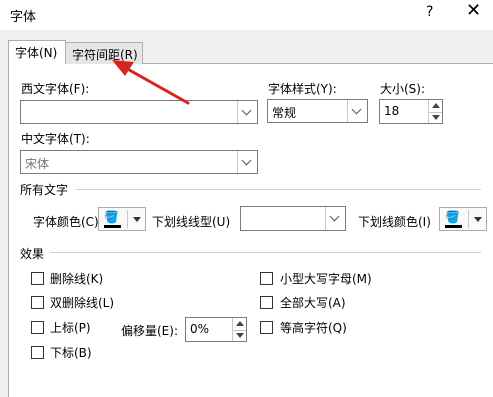 The image size is (493, 397). Describe the element at coordinates (313, 328) in the screenshot. I see `equal-height-label: 等高字符(Q)` at that location.